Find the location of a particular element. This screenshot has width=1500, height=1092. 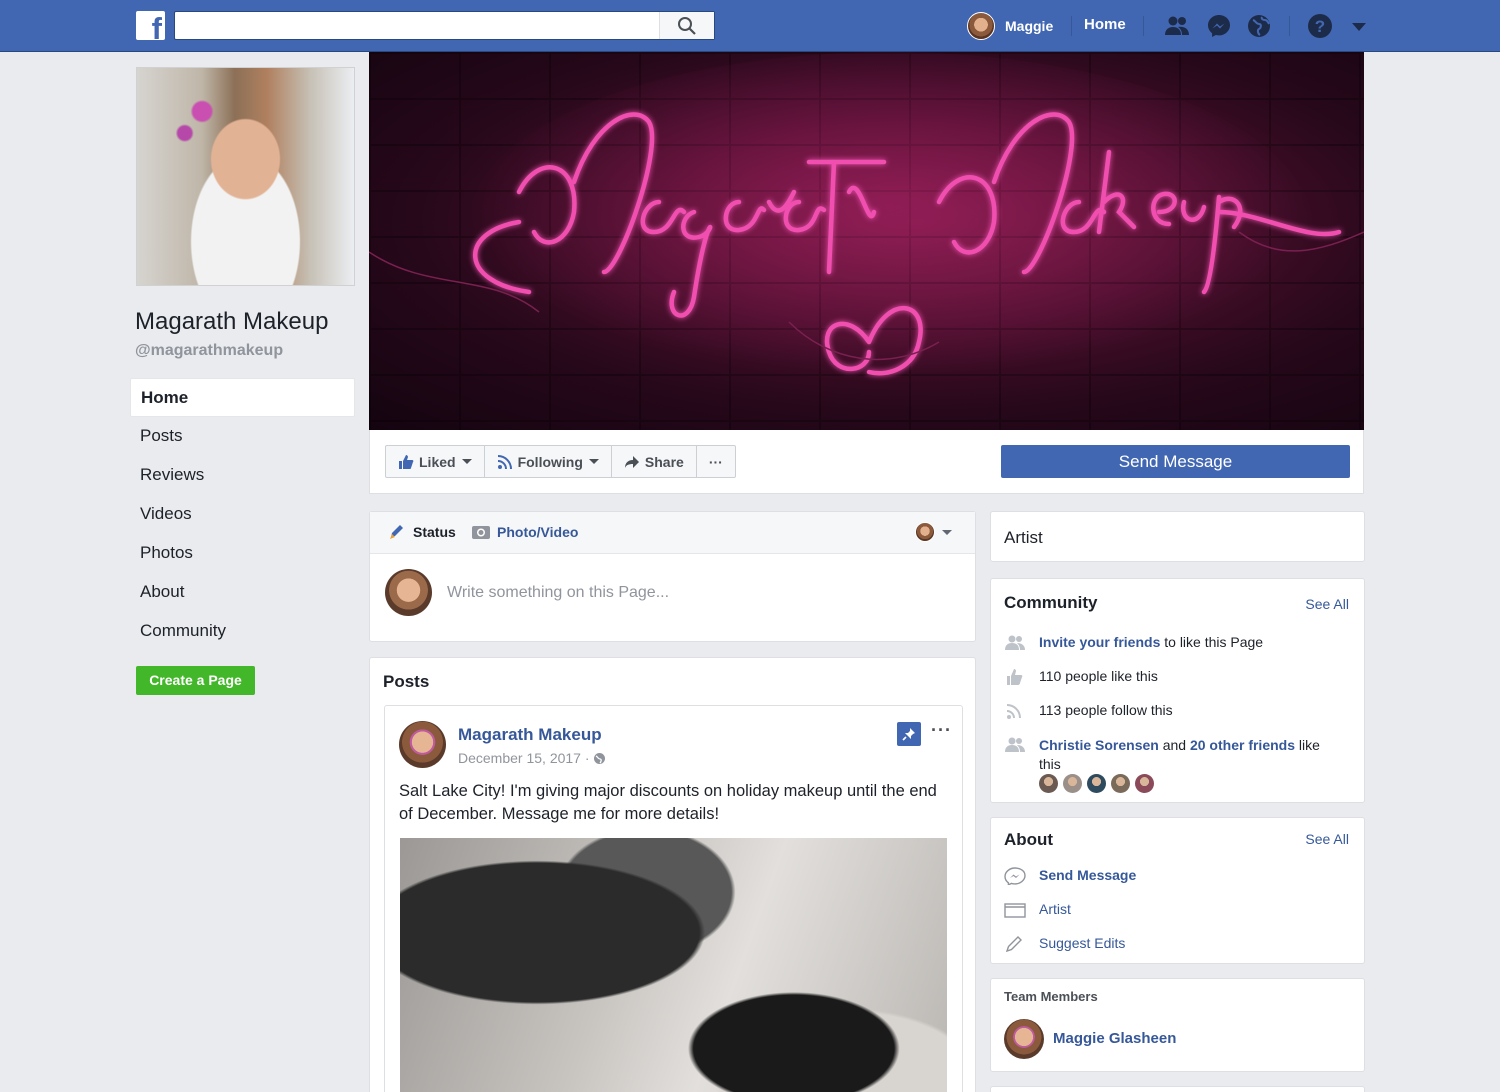

other-friends-link: 20 other friends is located at coordinates (1242, 745).